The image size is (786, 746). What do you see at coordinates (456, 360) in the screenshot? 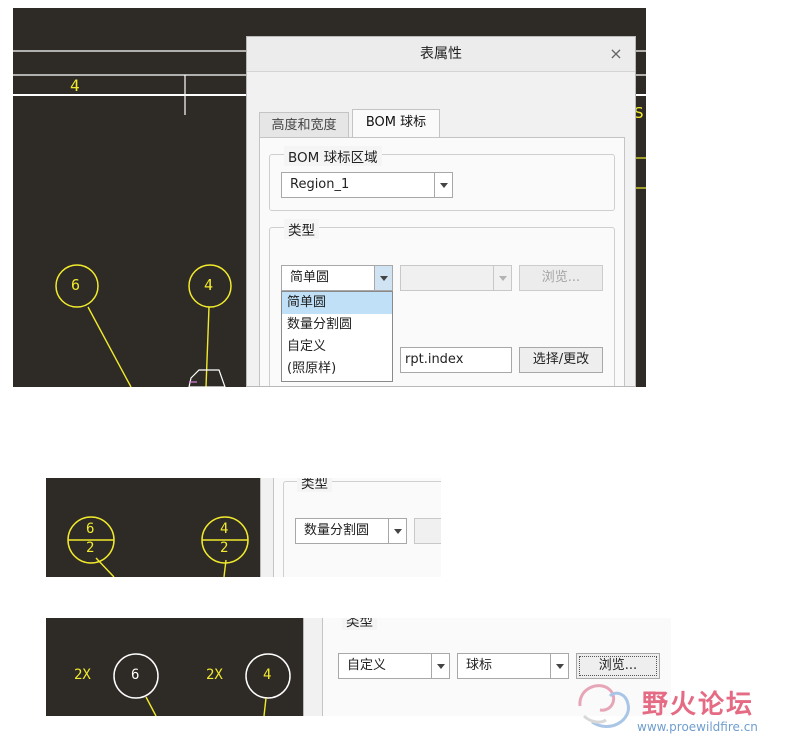
I see `parameter-field: rpt.index` at bounding box center [456, 360].